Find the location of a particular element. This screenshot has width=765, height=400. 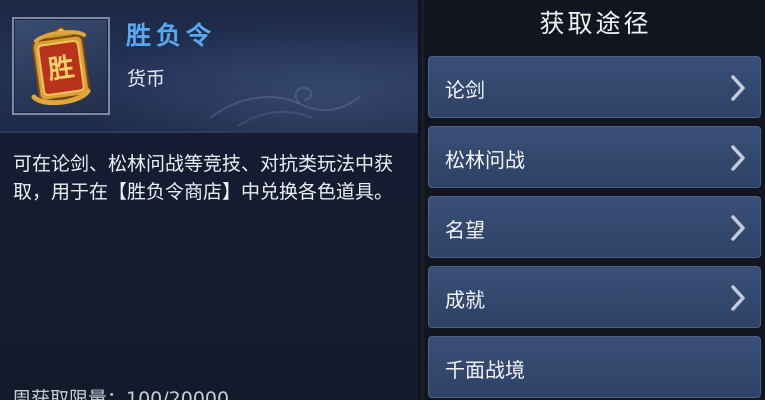

item-type: 货币 is located at coordinates (146, 79).